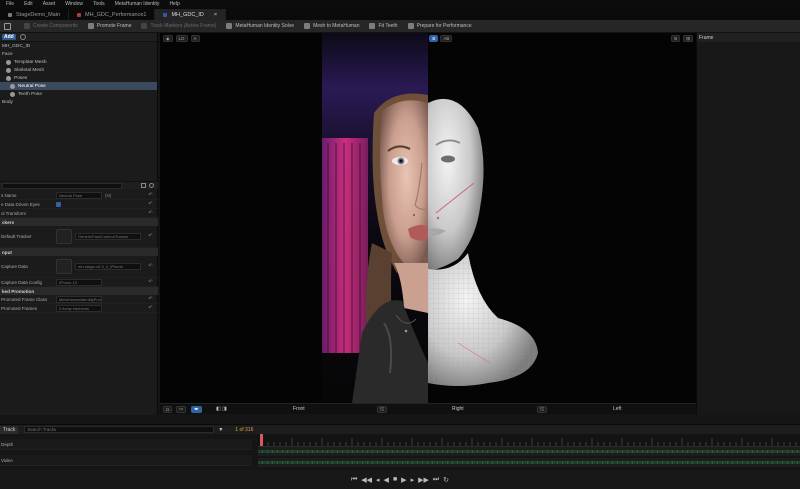 Image resolution: width=800 pixels, height=489 pixels. I want to click on menu-item-tools: Tools, so click(99, 4).